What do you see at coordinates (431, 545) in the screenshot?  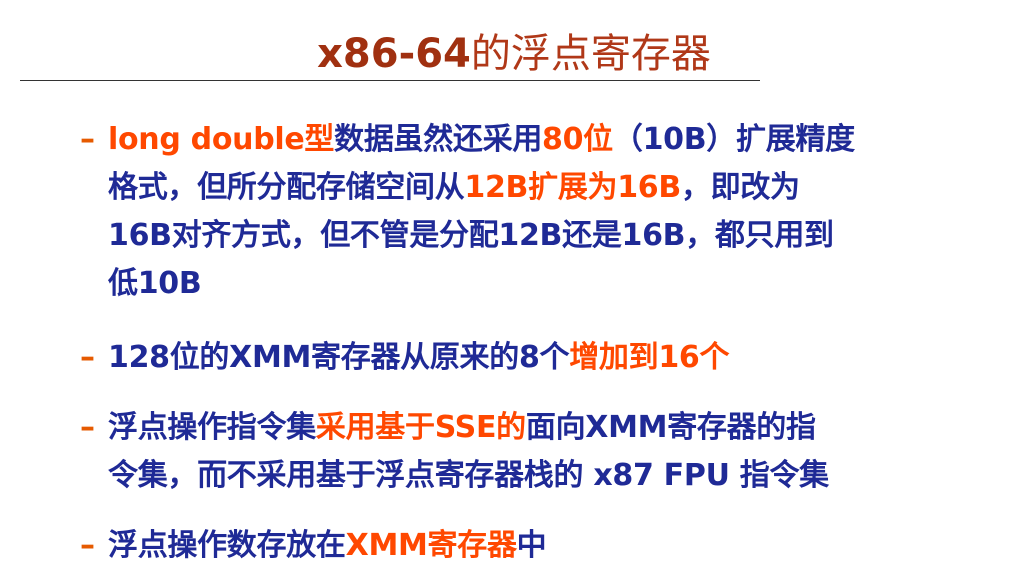 I see `highlight-text: XMM寄存器` at bounding box center [431, 545].